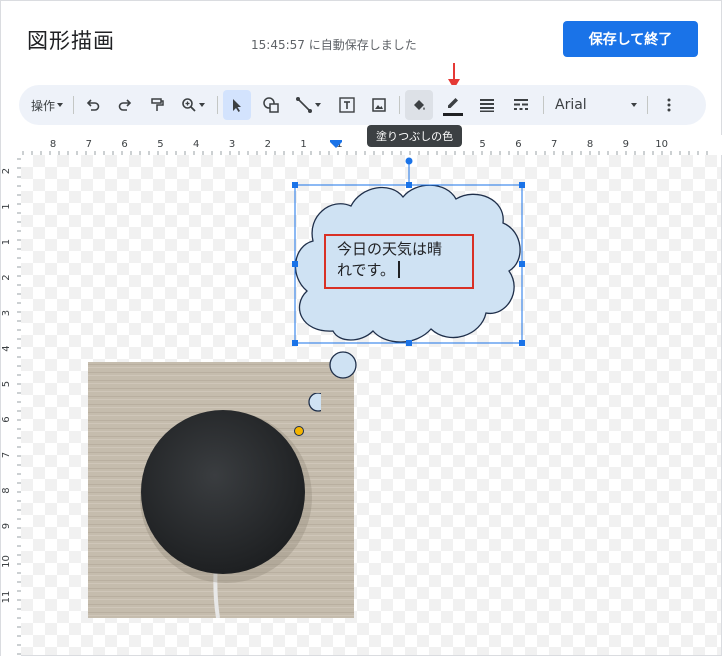 The height and width of the screenshot is (656, 722). What do you see at coordinates (306, 416) in the screenshot?
I see `callout-pointer-handle` at bounding box center [306, 416].